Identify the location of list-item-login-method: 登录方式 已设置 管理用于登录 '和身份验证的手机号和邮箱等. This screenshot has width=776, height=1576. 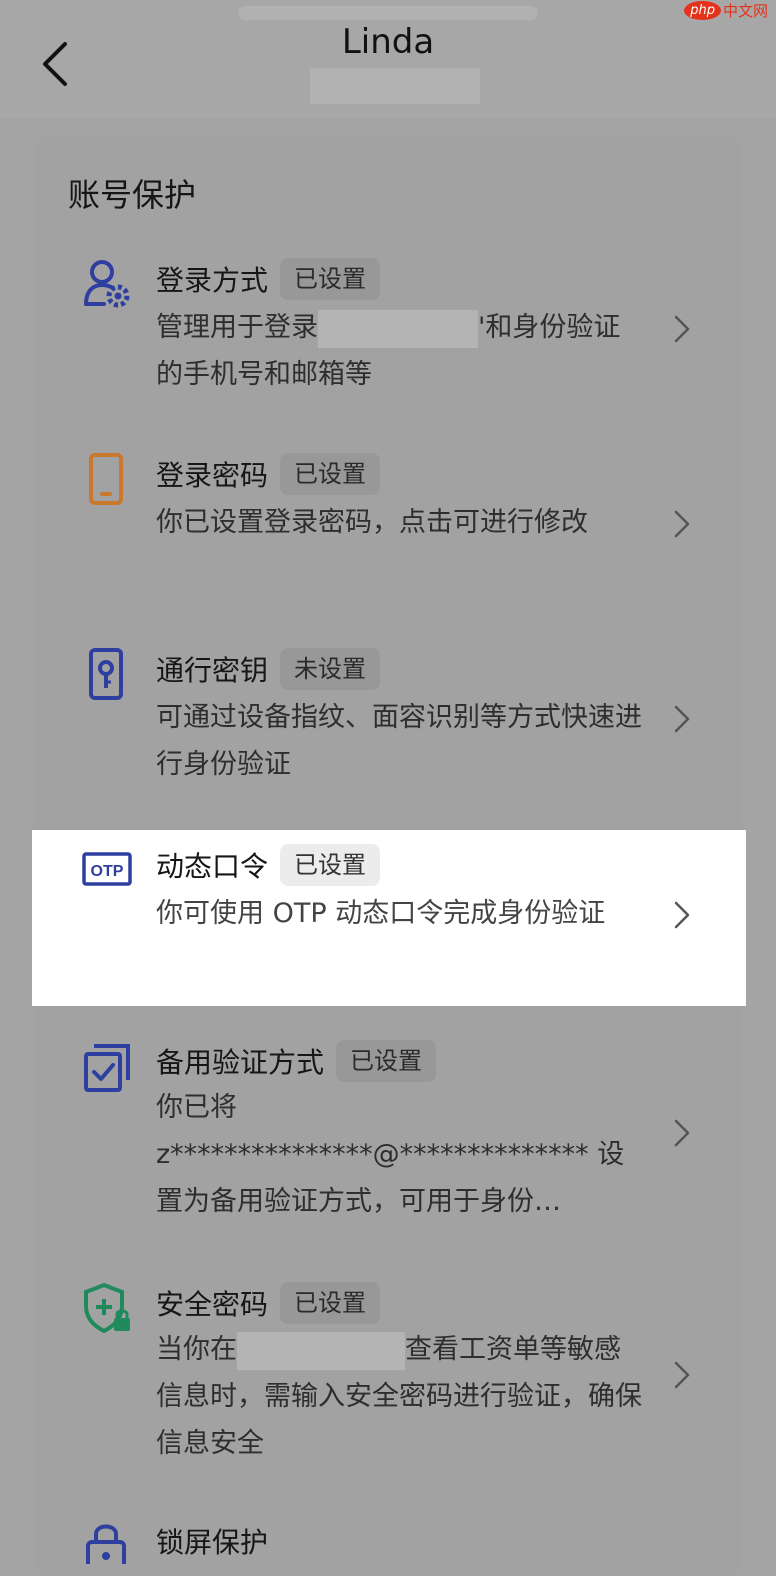
(388, 333).